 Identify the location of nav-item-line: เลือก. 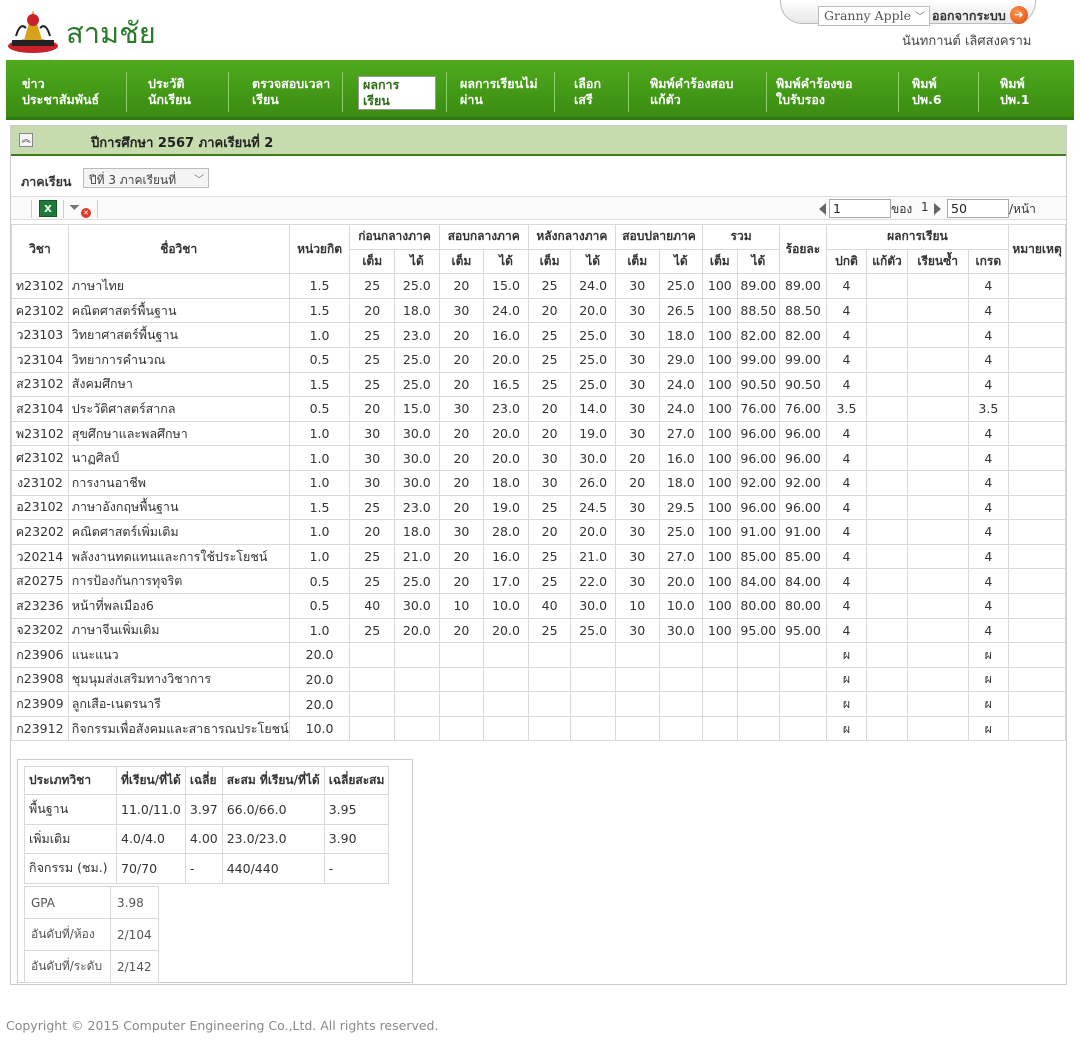
(588, 83).